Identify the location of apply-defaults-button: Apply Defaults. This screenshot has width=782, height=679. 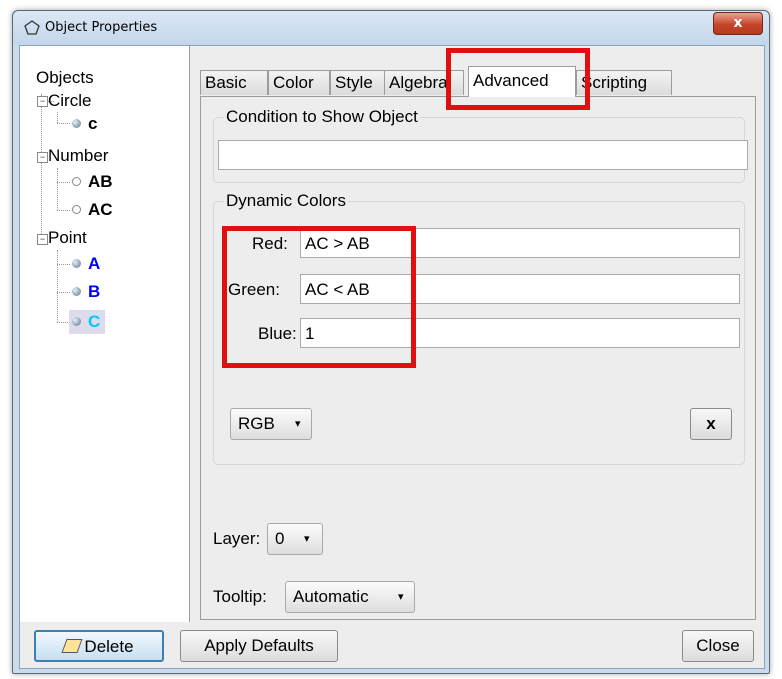
(259, 646).